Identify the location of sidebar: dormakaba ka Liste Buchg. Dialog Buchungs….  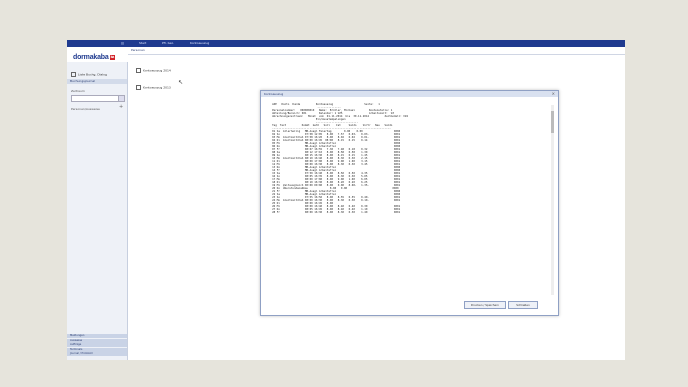
(97, 207).